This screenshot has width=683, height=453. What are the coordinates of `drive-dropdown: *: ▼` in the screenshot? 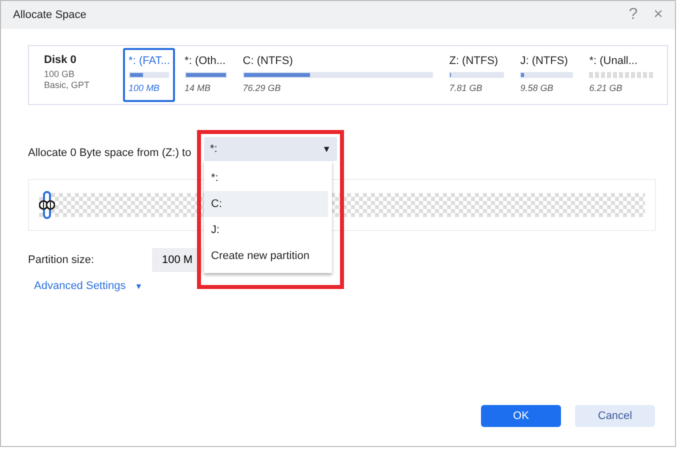 It's located at (270, 149).